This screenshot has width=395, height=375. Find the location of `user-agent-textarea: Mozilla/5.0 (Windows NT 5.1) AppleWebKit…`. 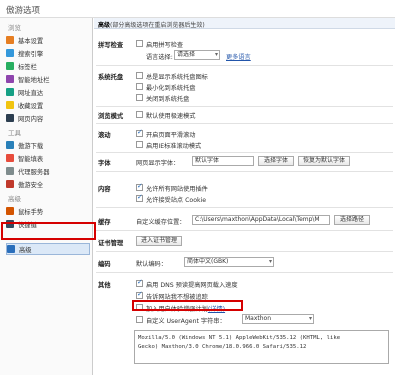

user-agent-textarea: Mozilla/5.0 (Windows NT 5.1) AppleWebKit… is located at coordinates (261, 347).